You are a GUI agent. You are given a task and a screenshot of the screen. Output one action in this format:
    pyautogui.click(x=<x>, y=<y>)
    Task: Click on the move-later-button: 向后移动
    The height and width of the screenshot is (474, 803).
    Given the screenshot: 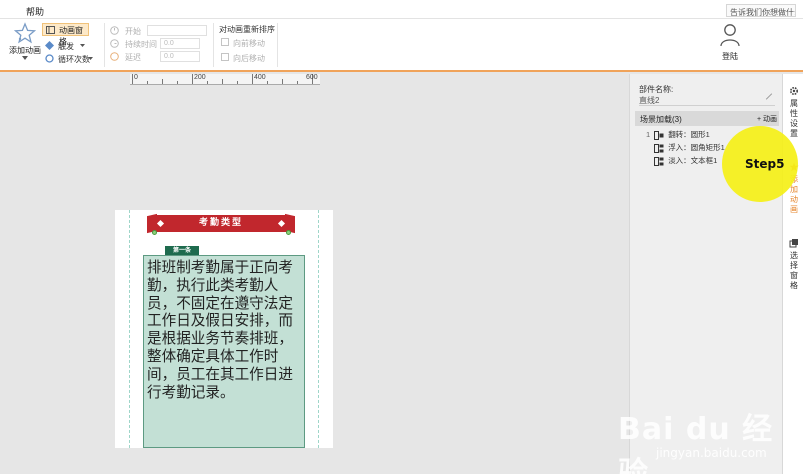 What is the action you would take?
    pyautogui.click(x=249, y=58)
    